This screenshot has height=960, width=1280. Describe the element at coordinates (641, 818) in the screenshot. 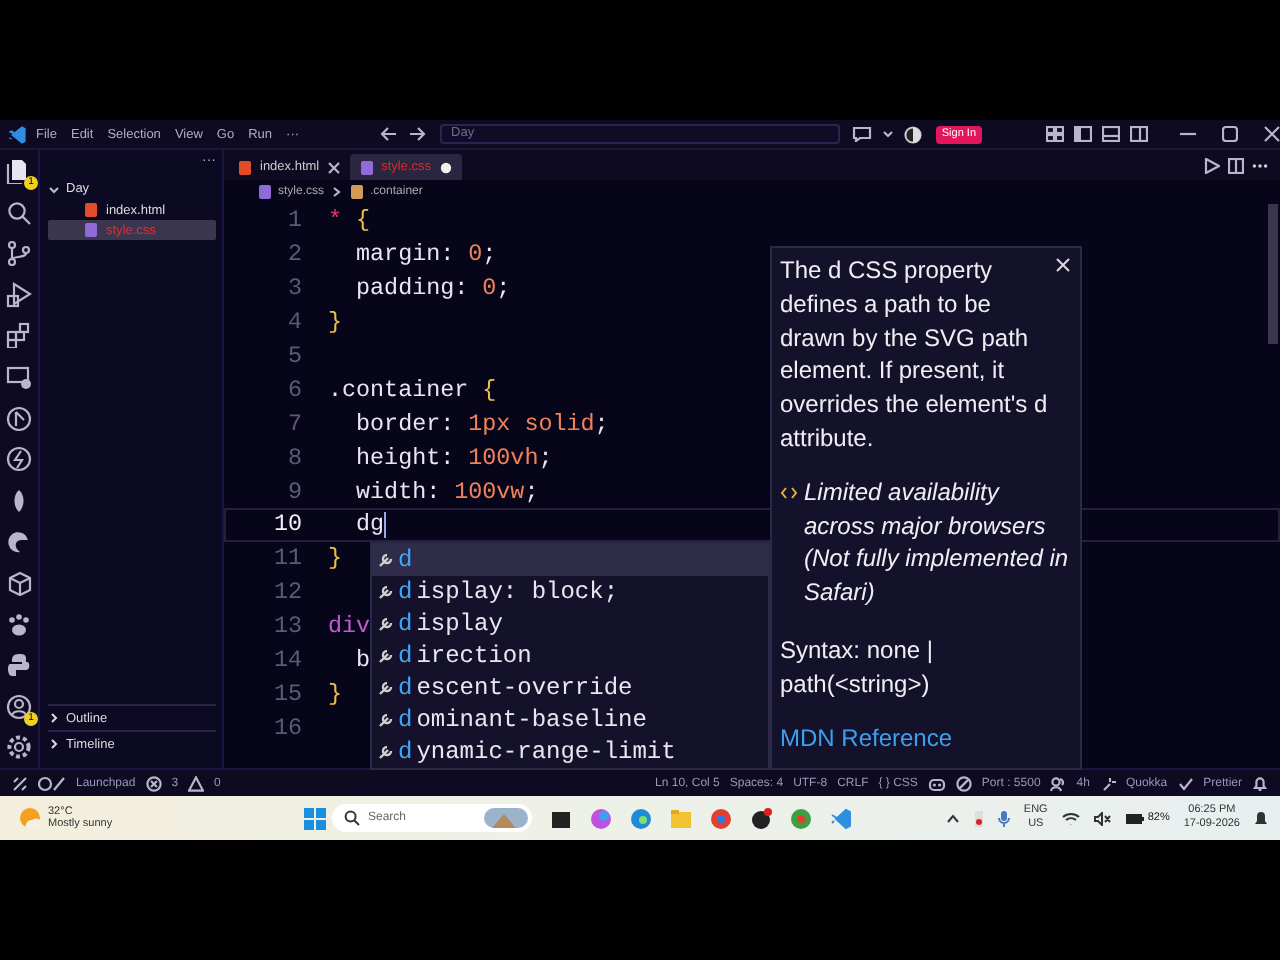

I see `browser-swirl-icon` at that location.